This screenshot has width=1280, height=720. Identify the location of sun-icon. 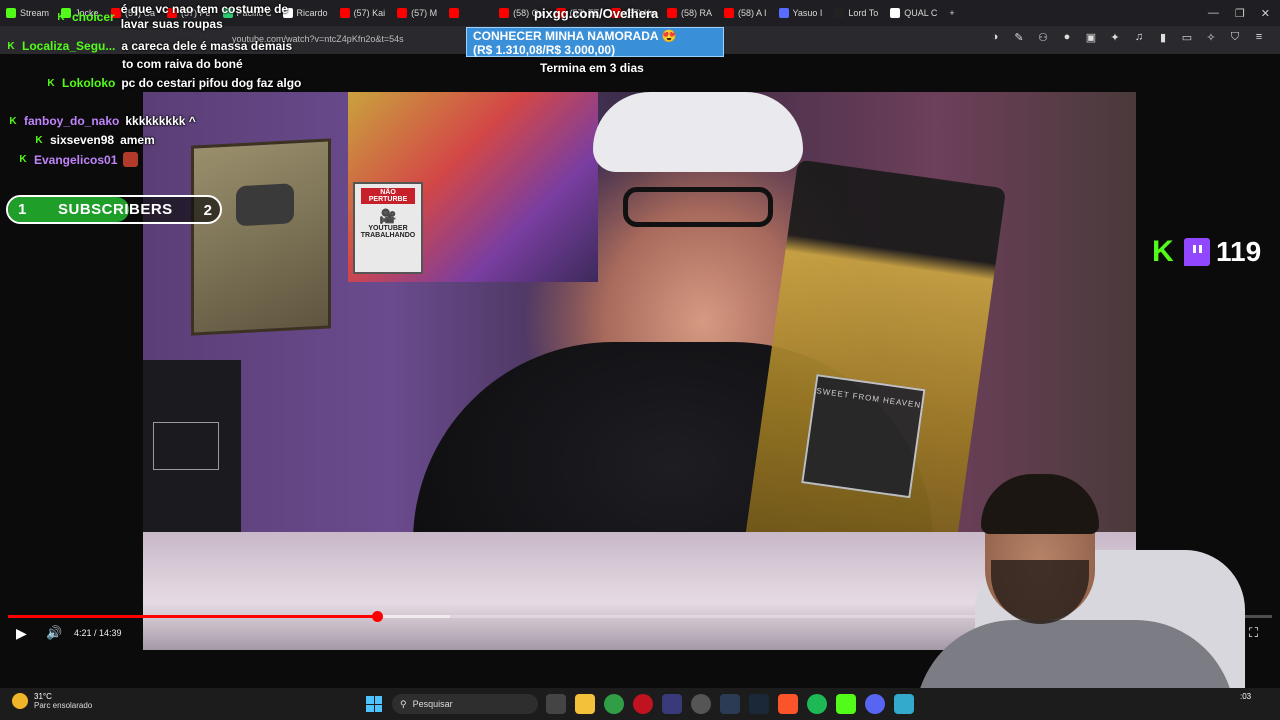
(20, 701).